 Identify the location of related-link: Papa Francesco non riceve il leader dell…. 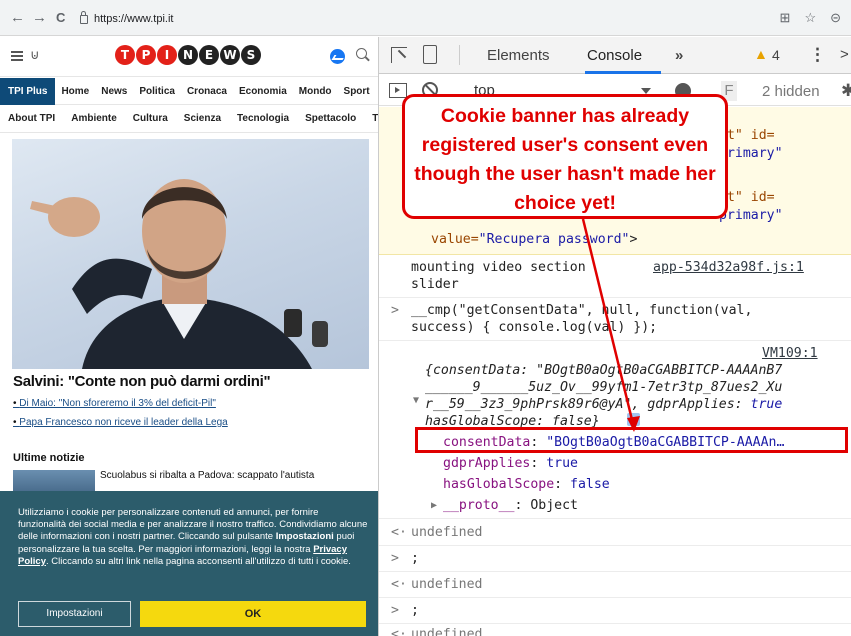
(120, 422).